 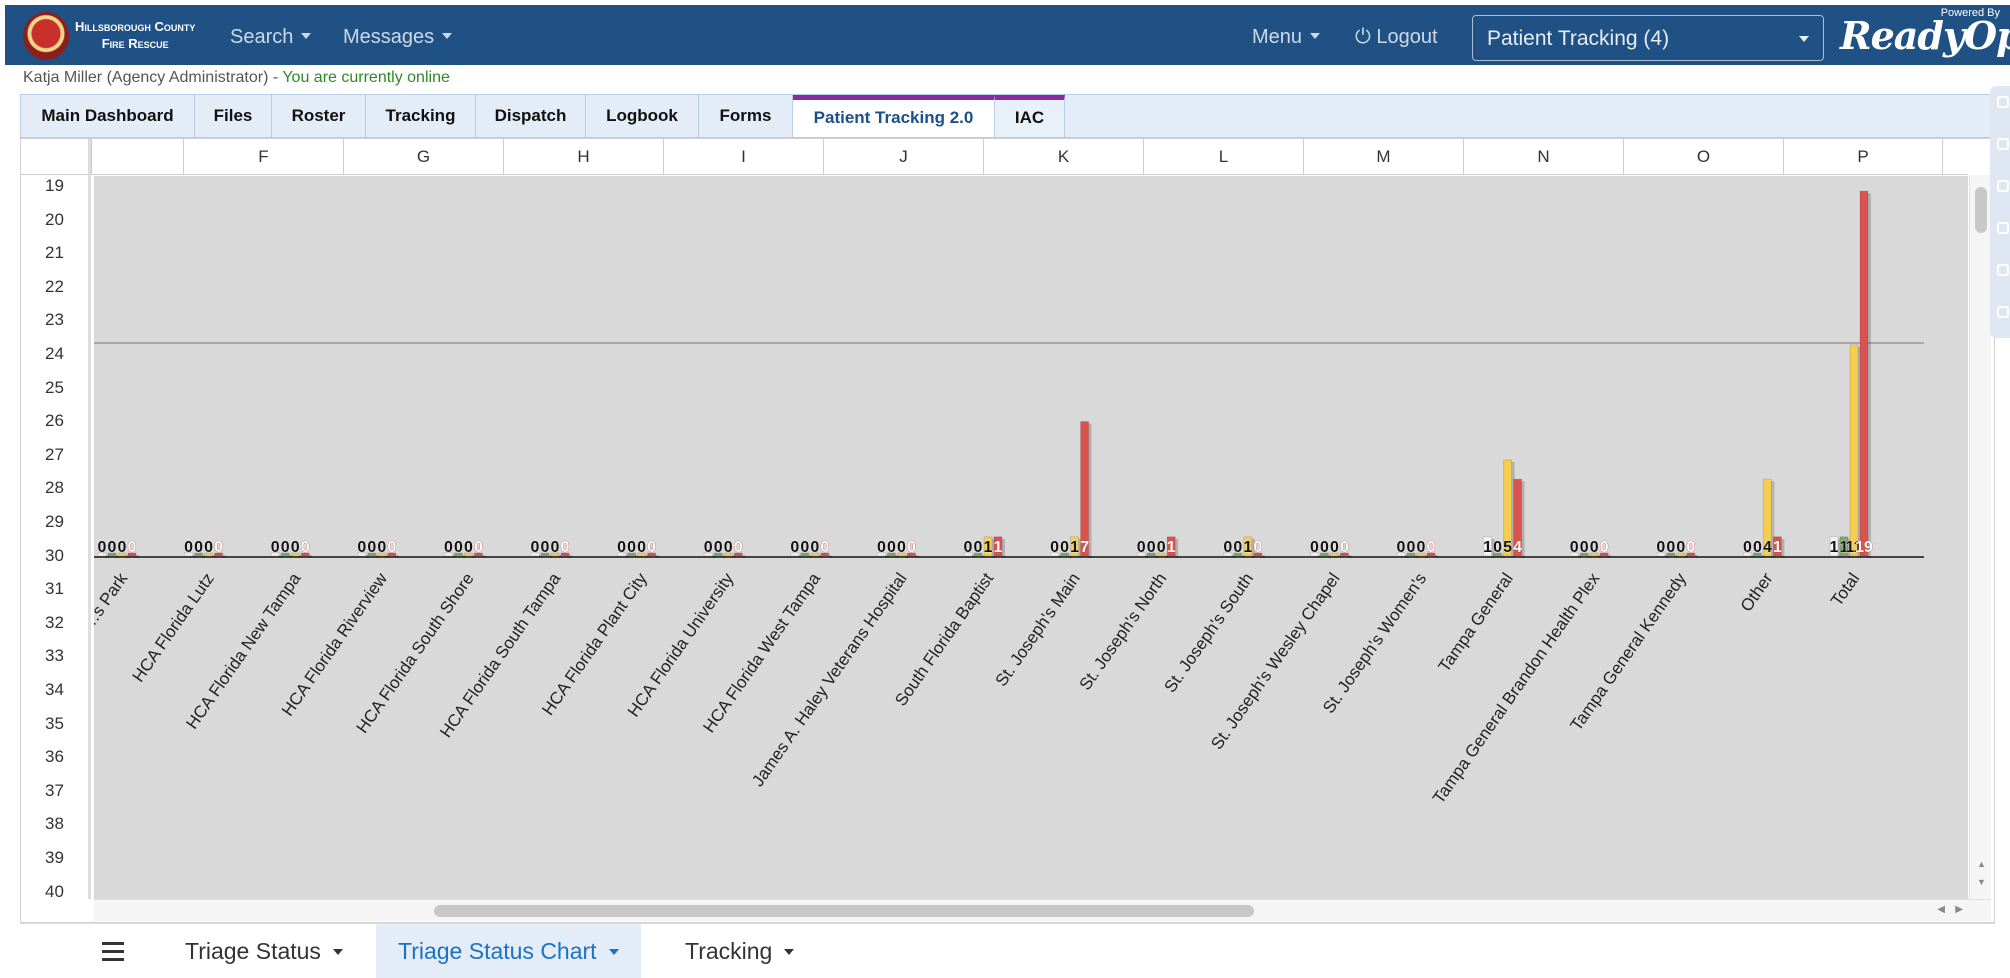 I want to click on tab-logbook: Logbook, so click(x=642, y=116).